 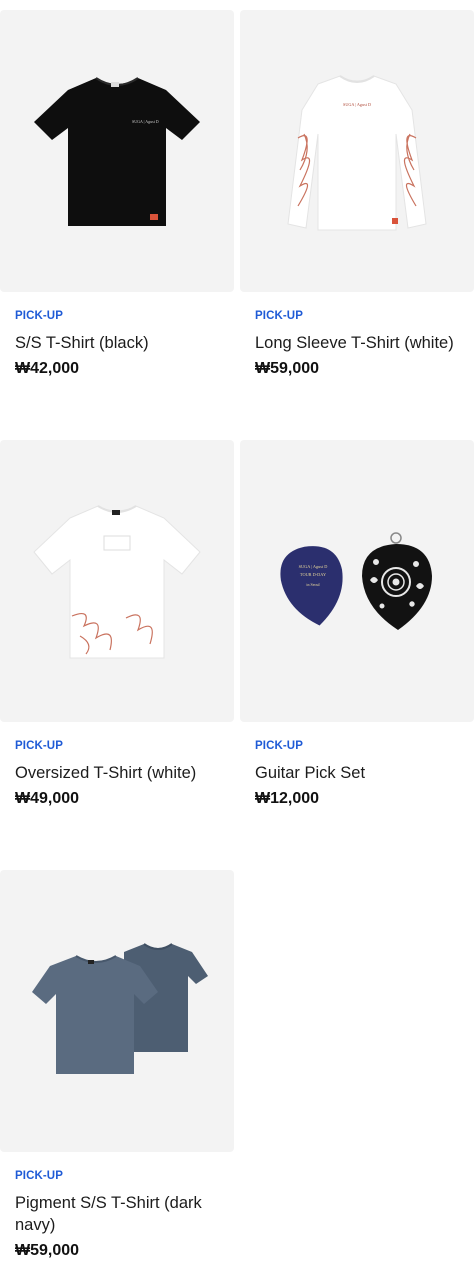 What do you see at coordinates (117, 581) in the screenshot?
I see `product-image-white-oversized-tshirt` at bounding box center [117, 581].